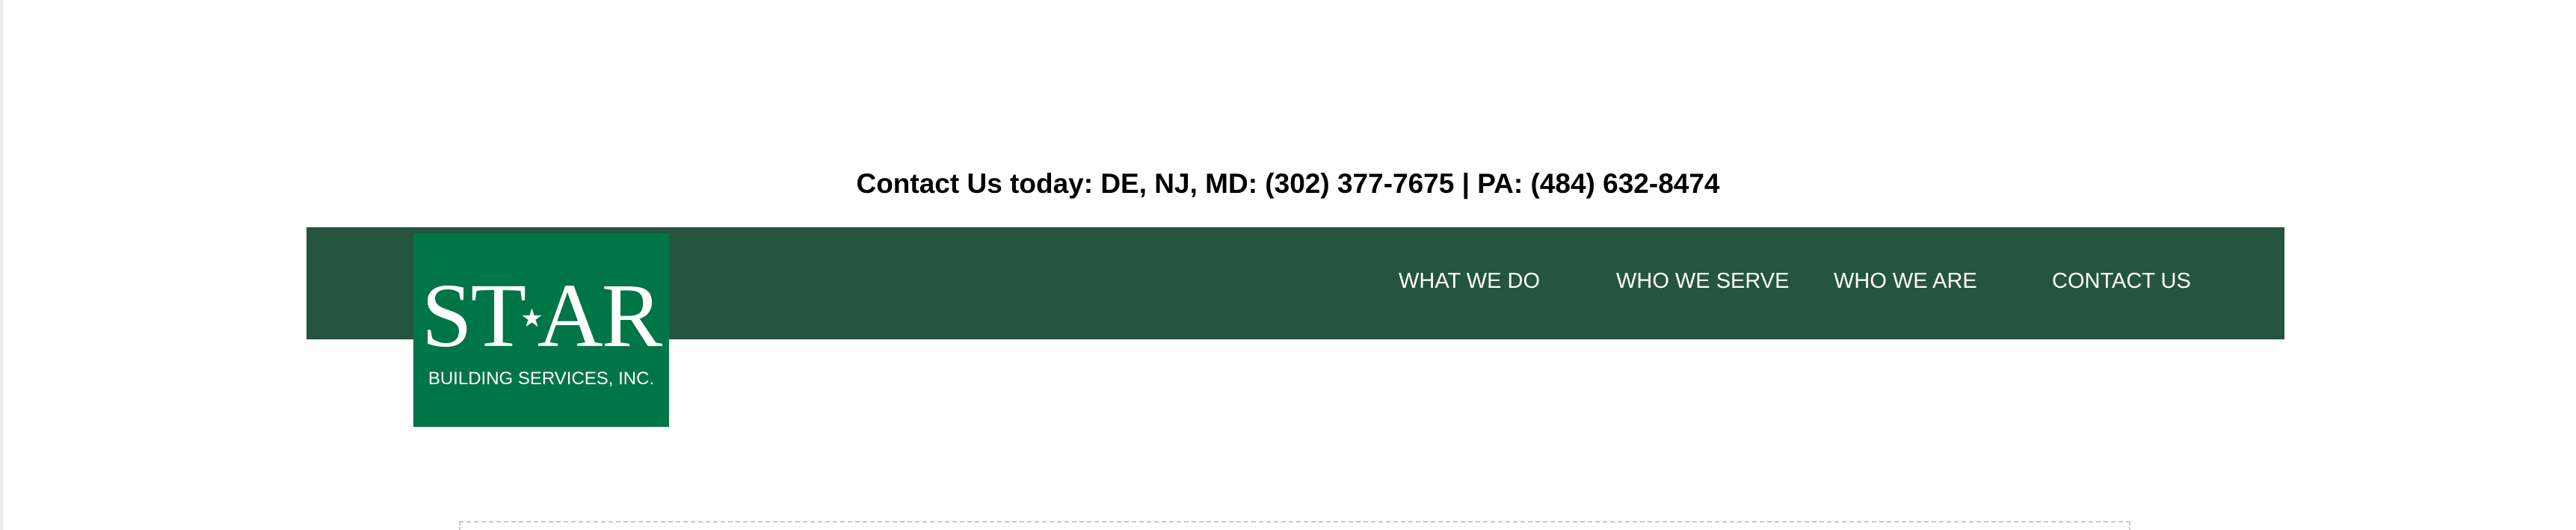 Image resolution: width=2576 pixels, height=530 pixels. Describe the element at coordinates (473, 315) in the screenshot. I see `logo-wordmark-left: ST` at that location.